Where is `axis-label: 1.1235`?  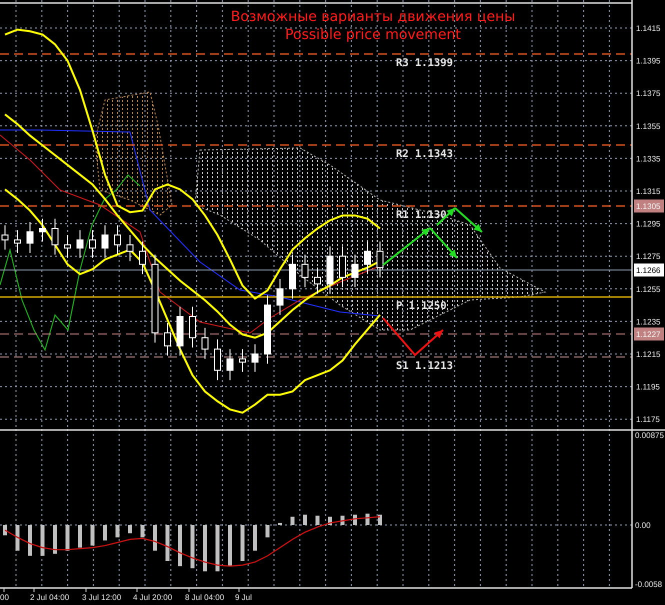 axis-label: 1.1235 is located at coordinates (648, 321).